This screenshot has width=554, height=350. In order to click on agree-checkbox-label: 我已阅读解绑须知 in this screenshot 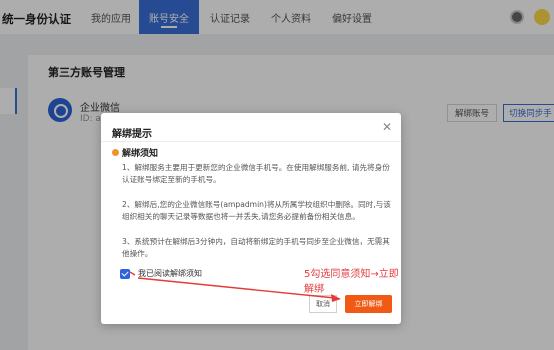, I will do `click(170, 273)`.